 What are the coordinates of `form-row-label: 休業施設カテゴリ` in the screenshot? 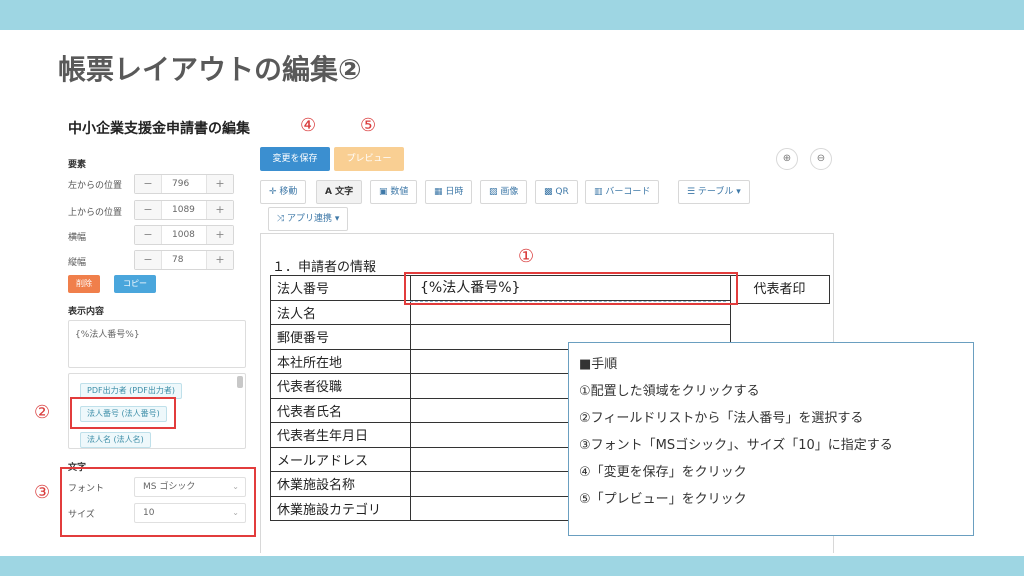 It's located at (340, 508).